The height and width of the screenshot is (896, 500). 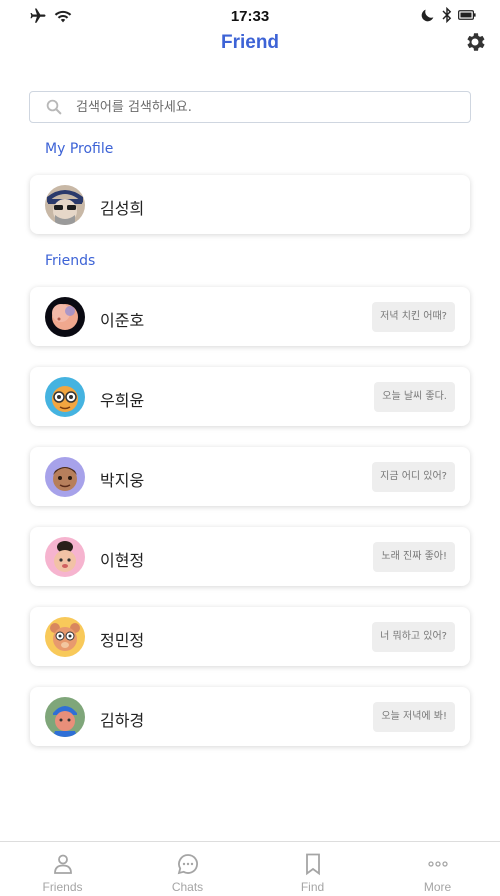 I want to click on friend-name: 이준호, so click(x=122, y=320).